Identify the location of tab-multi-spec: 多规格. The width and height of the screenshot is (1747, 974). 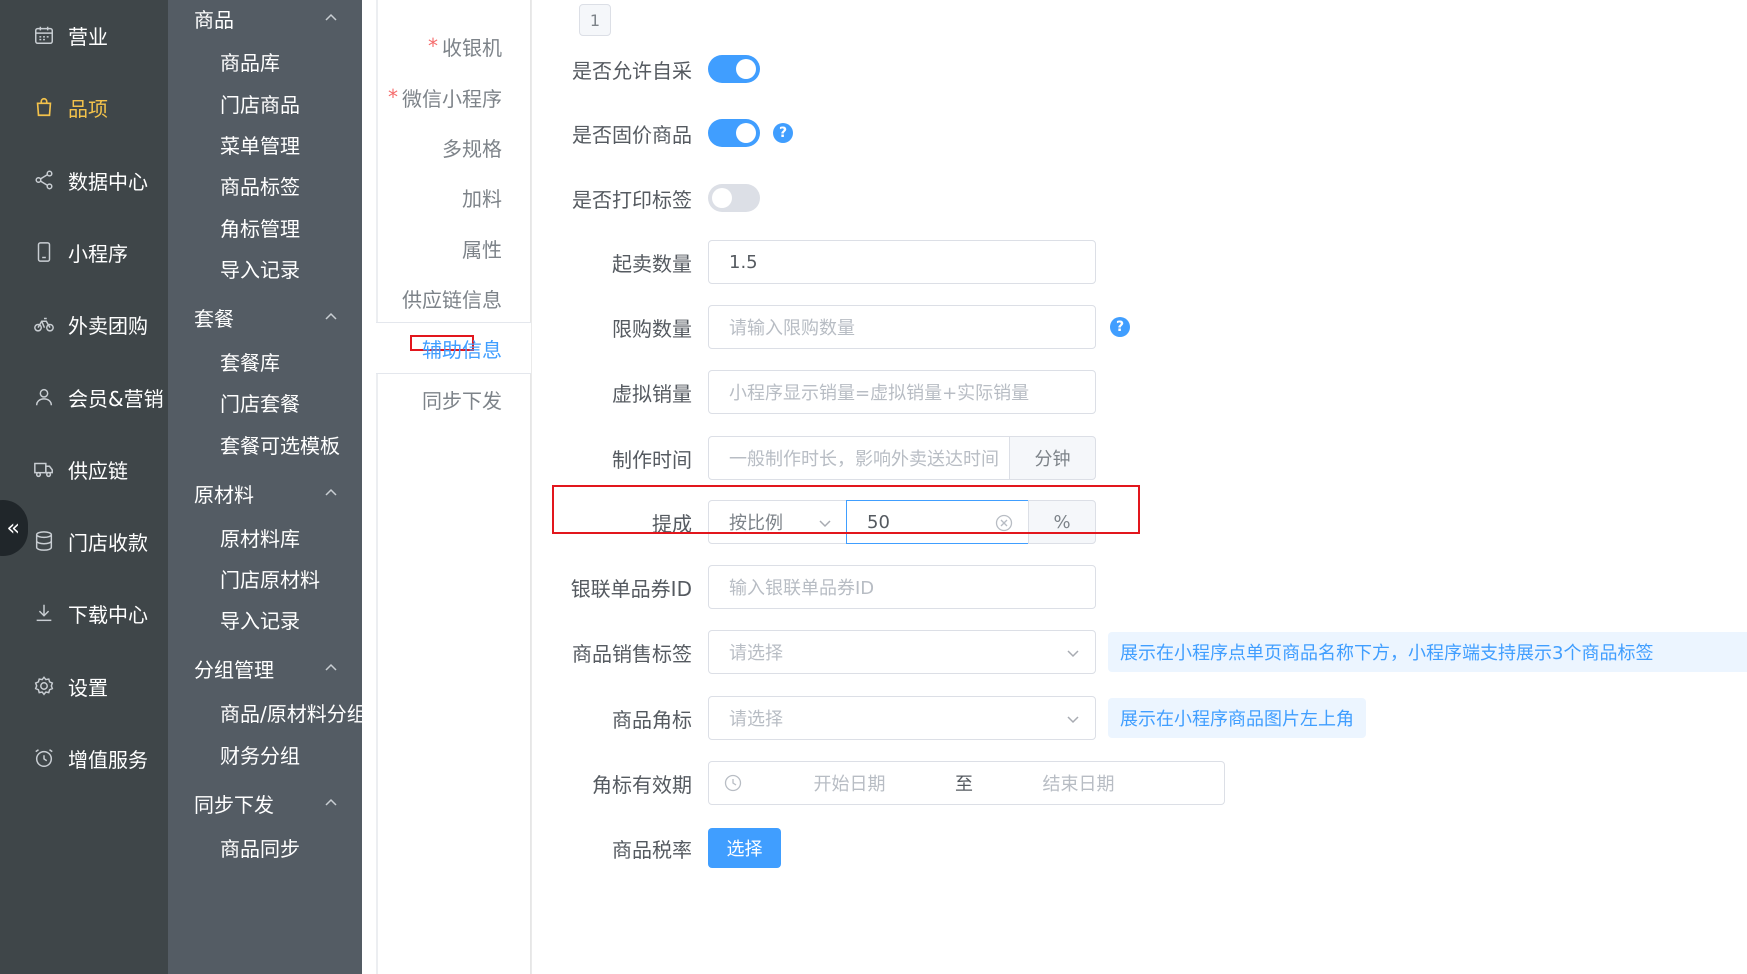
(472, 147).